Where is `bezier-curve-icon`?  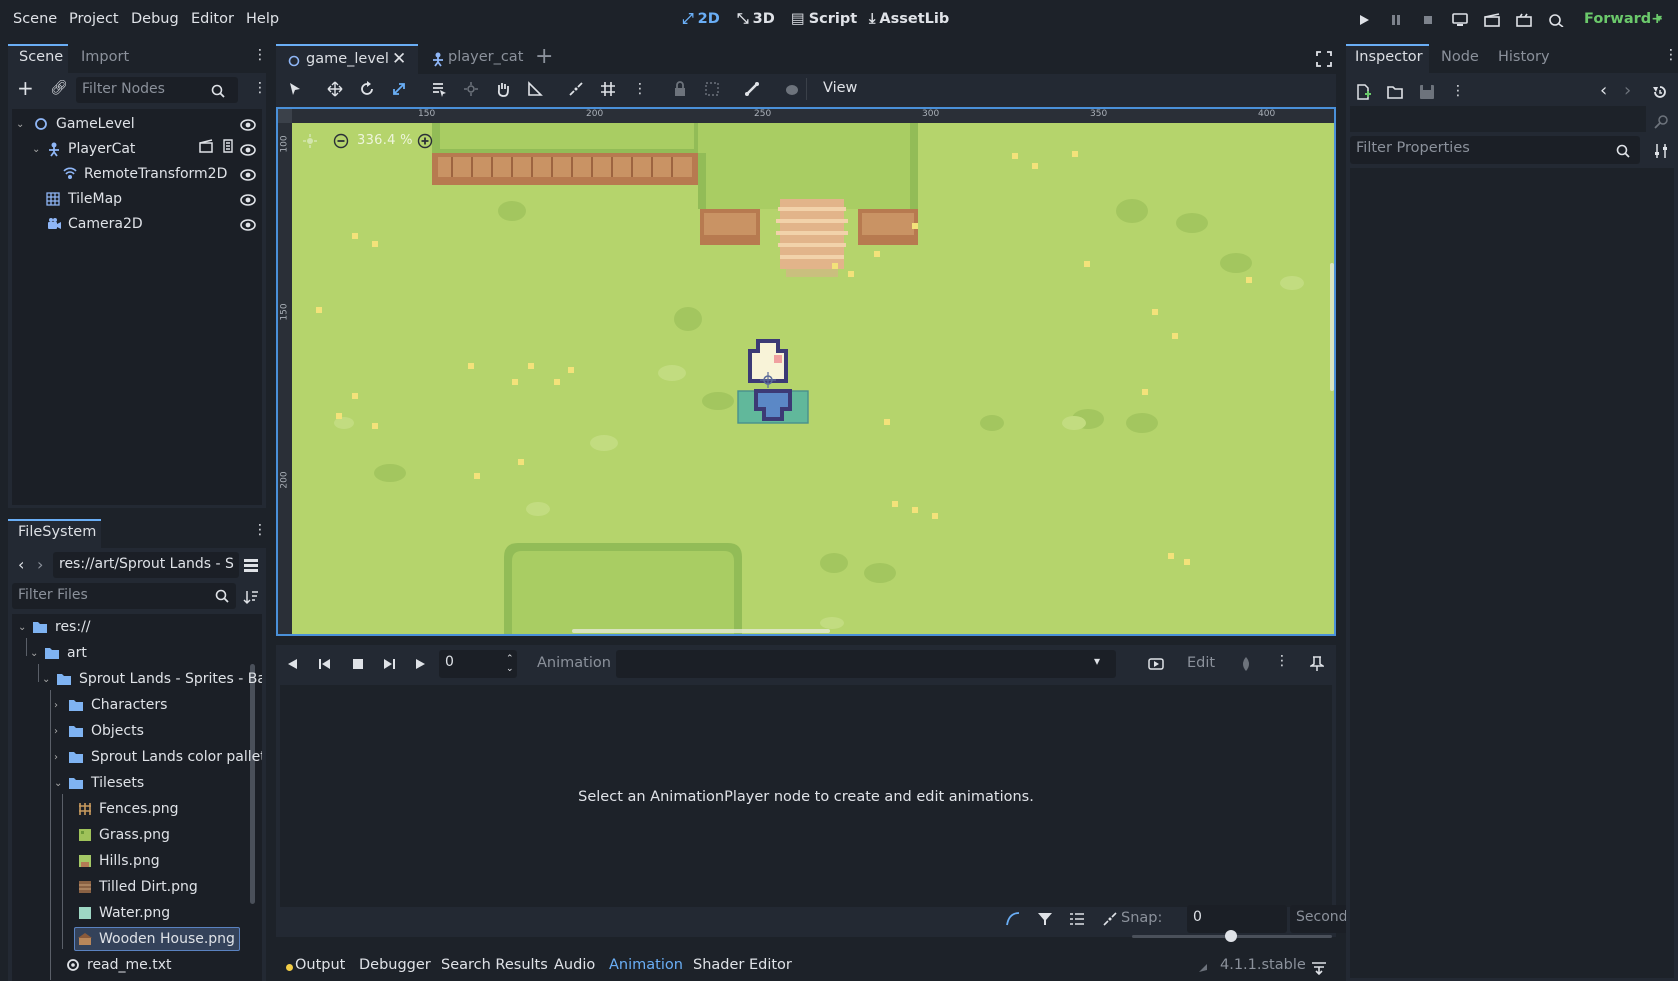 bezier-curve-icon is located at coordinates (1013, 919).